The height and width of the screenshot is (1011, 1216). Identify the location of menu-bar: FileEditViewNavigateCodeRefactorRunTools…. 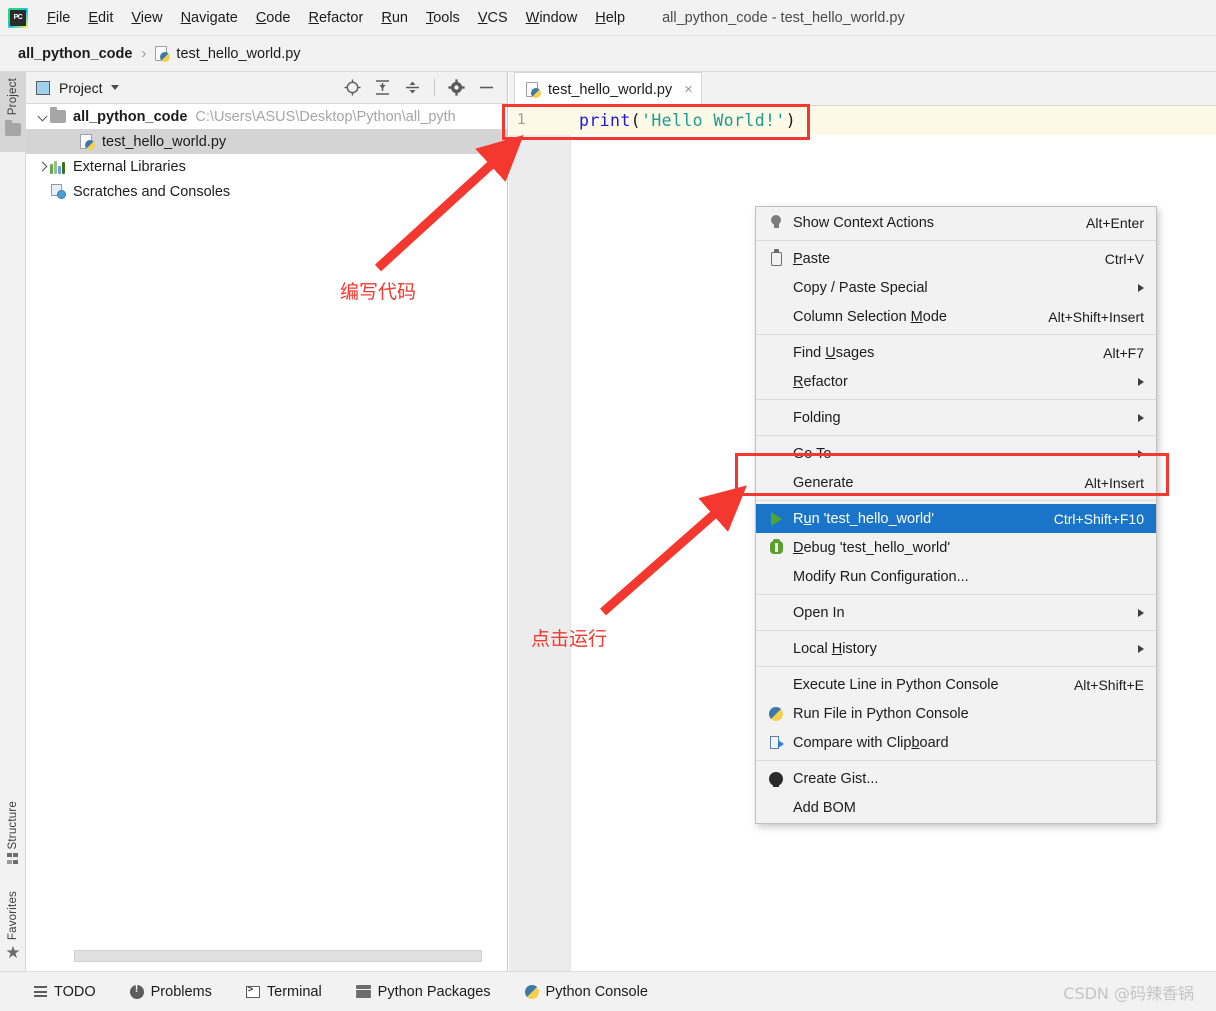
(608, 18).